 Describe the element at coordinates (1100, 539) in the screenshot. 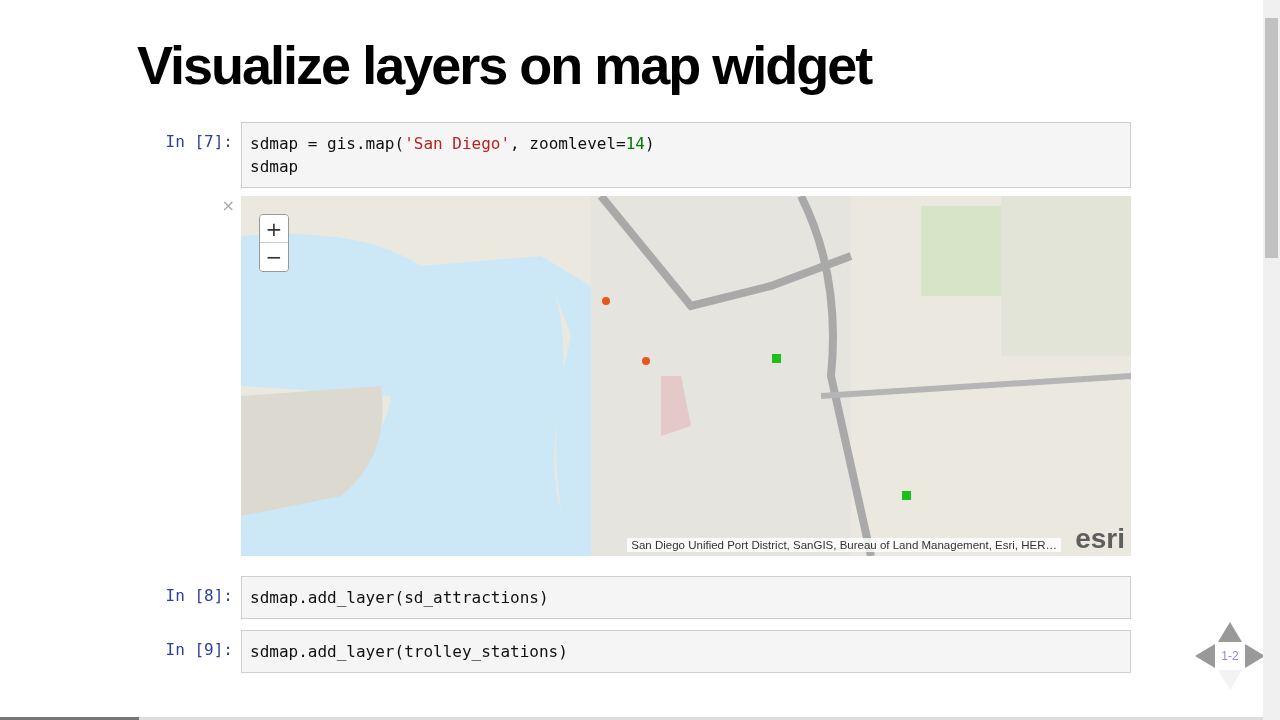

I see `map-logo: esri` at that location.